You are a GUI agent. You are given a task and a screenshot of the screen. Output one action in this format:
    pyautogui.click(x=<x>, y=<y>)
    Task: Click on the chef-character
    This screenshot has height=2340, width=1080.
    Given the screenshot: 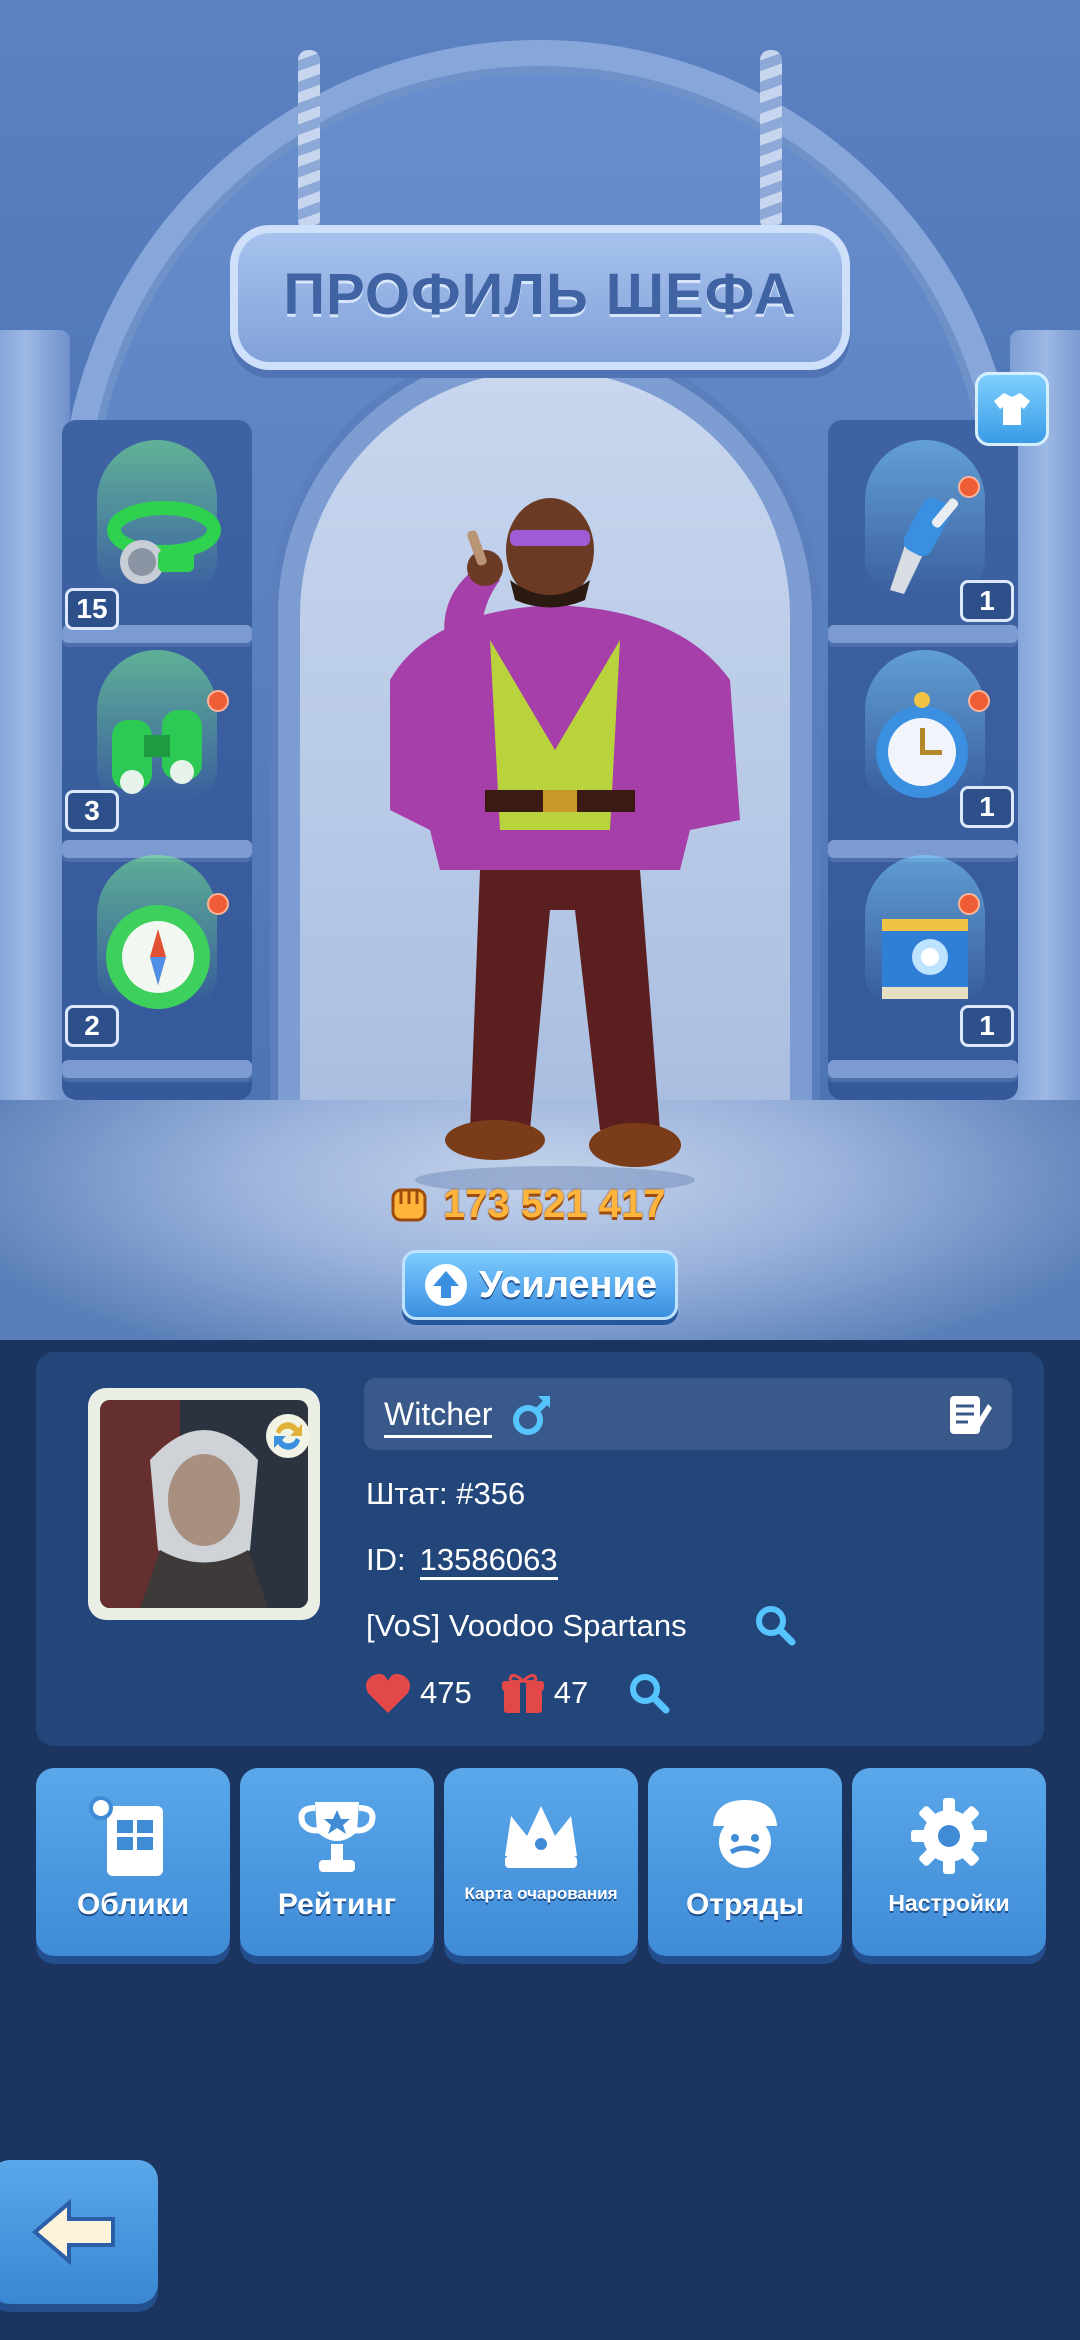 What is the action you would take?
    pyautogui.click(x=565, y=844)
    